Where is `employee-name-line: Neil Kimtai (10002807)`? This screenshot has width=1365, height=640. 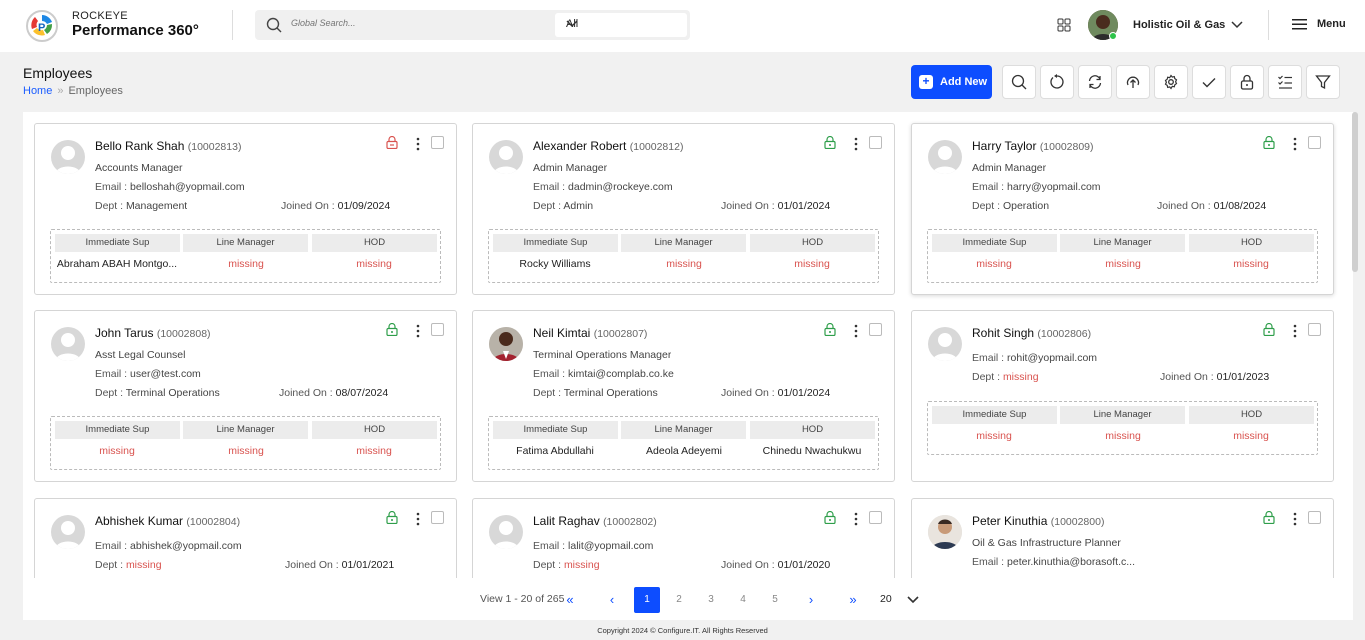 employee-name-line: Neil Kimtai (10002807) is located at coordinates (590, 333).